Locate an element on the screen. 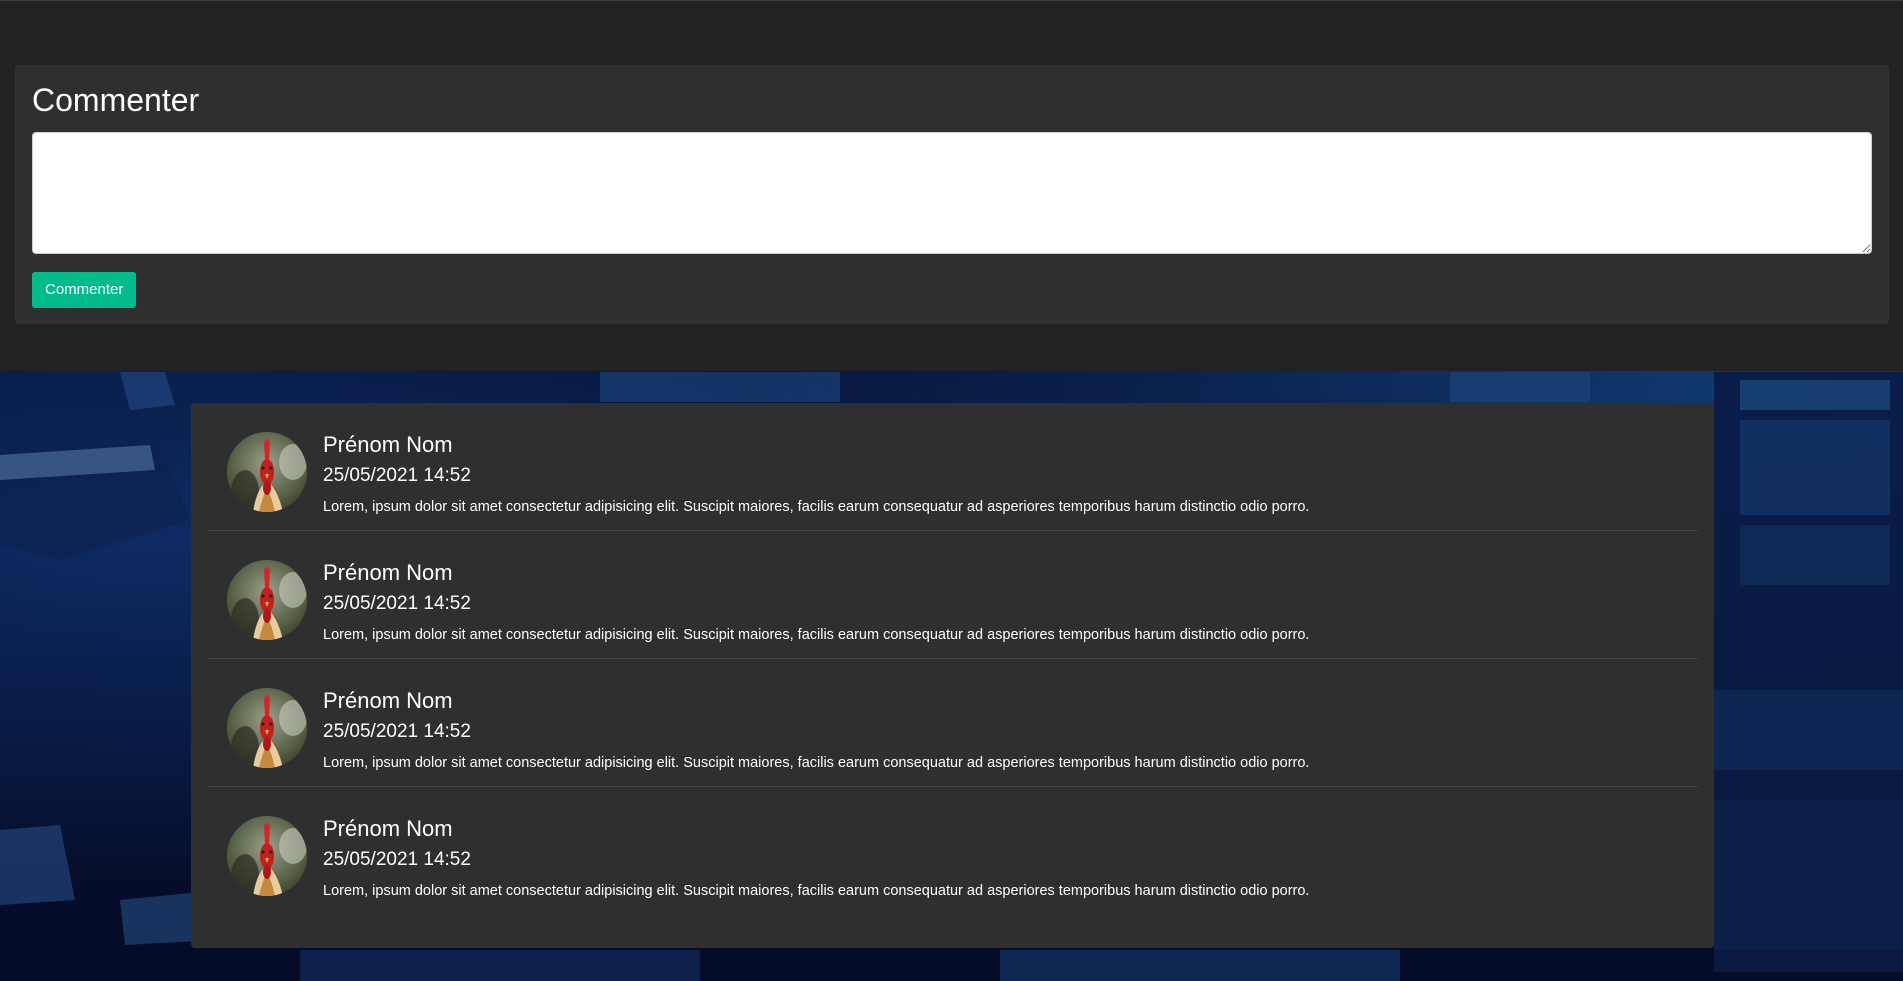 The height and width of the screenshot is (981, 1903). submit-comment-button: Commenter is located at coordinates (84, 290).